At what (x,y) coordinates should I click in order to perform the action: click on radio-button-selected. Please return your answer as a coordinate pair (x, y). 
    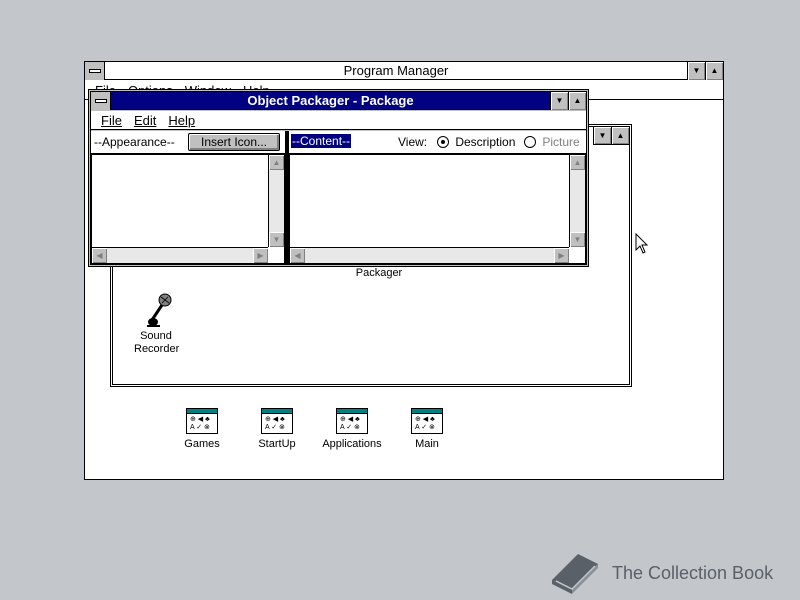
    Looking at the image, I should click on (443, 142).